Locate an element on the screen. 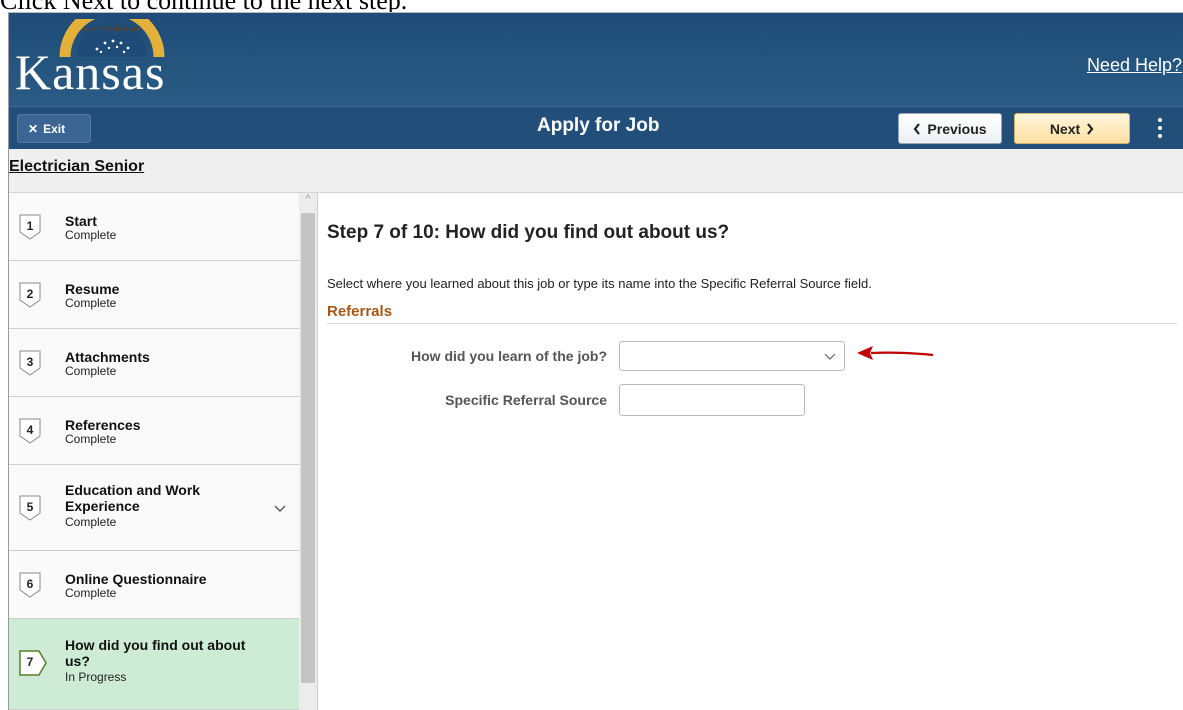 This screenshot has height=710, width=1183. step-title: References is located at coordinates (103, 425).